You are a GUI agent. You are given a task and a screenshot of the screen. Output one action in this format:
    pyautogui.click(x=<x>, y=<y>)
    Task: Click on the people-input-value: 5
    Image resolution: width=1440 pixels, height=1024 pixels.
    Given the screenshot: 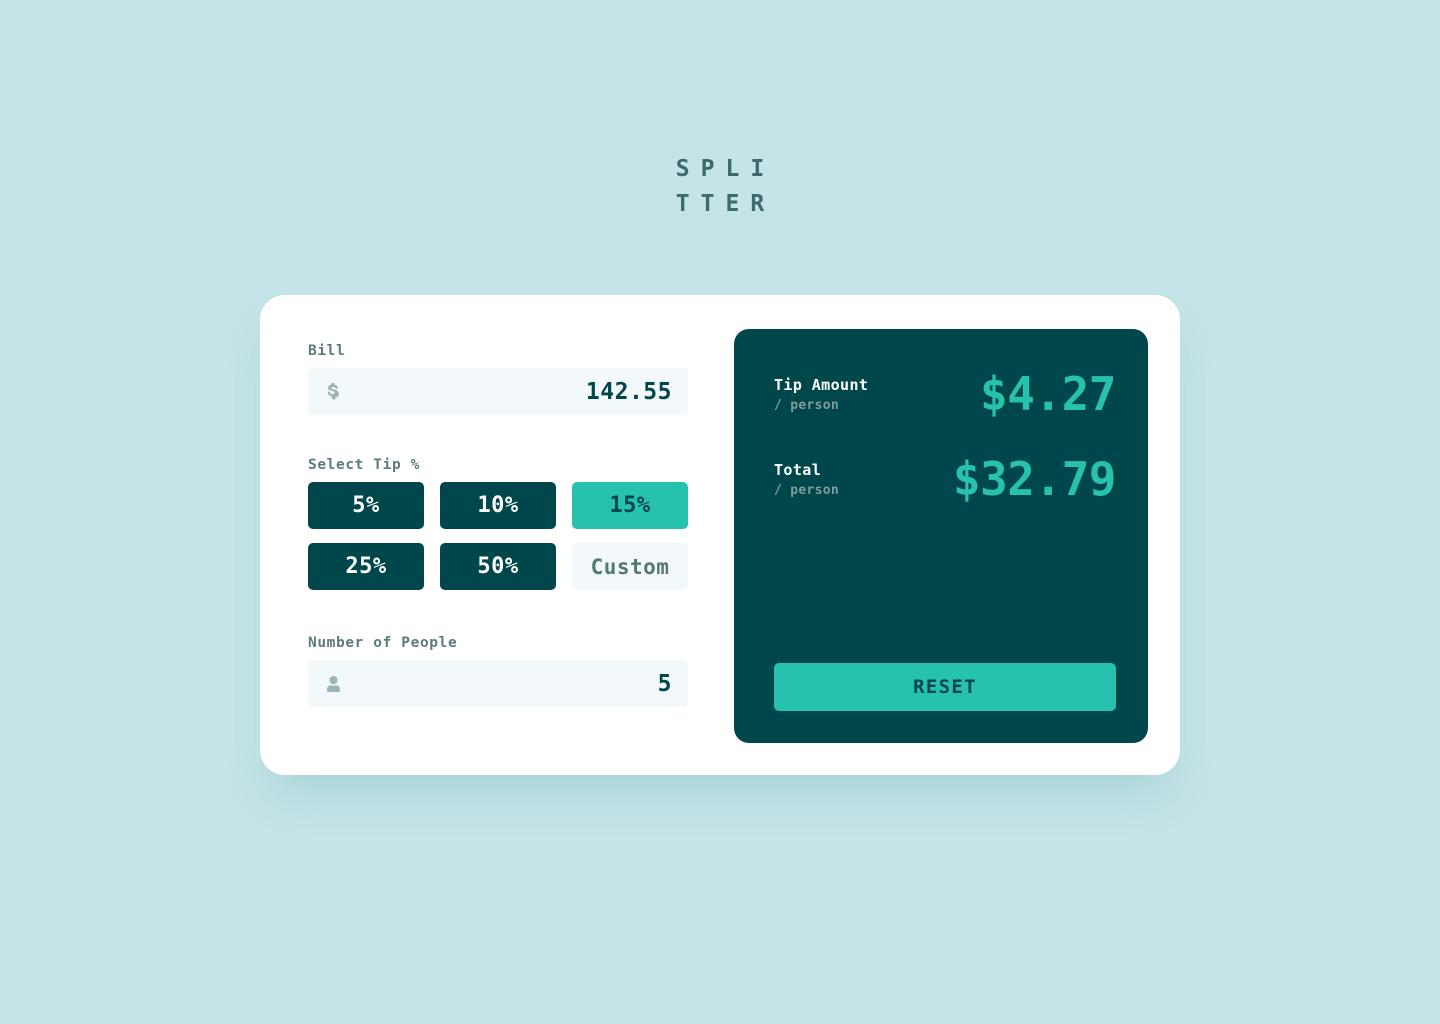 What is the action you would take?
    pyautogui.click(x=506, y=684)
    